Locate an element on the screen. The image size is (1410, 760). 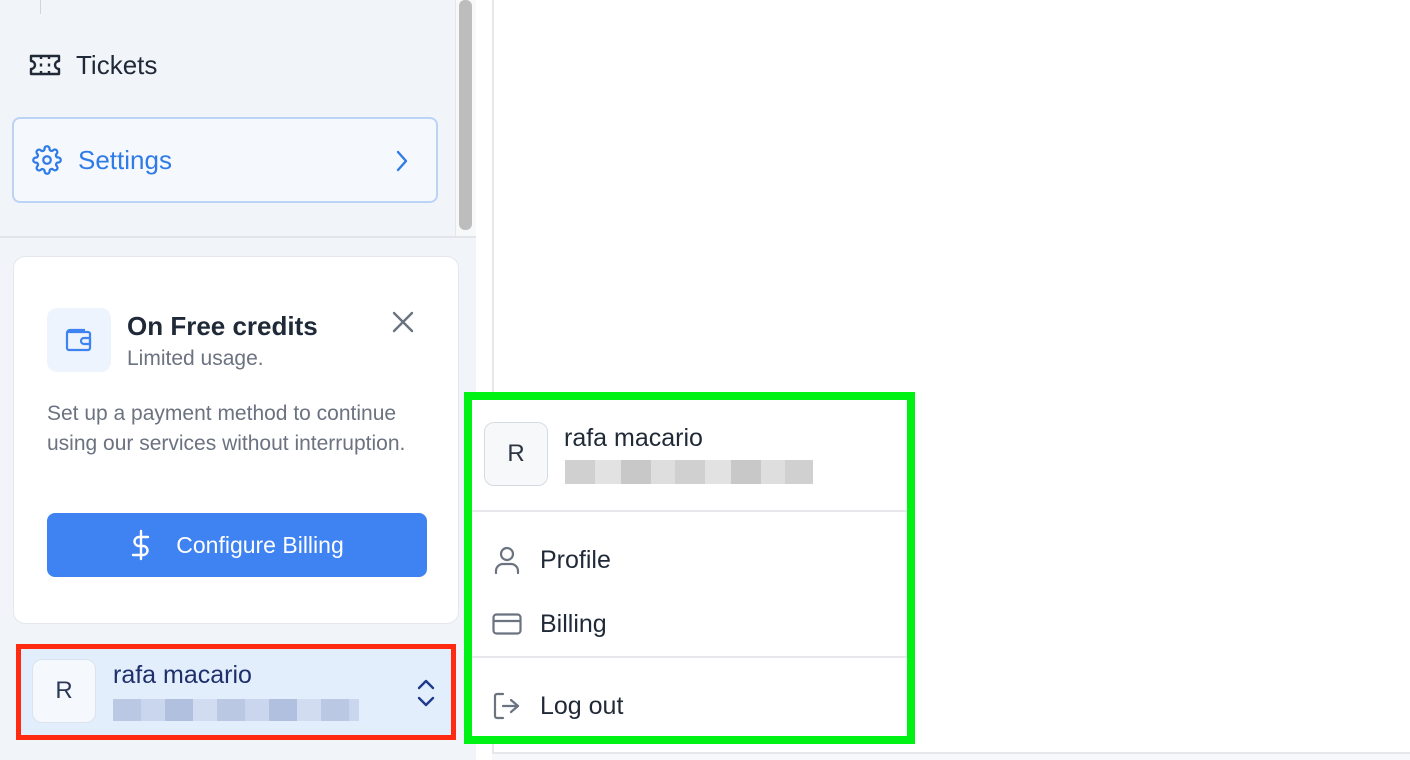
sidebar-divider is located at coordinates (238, 237).